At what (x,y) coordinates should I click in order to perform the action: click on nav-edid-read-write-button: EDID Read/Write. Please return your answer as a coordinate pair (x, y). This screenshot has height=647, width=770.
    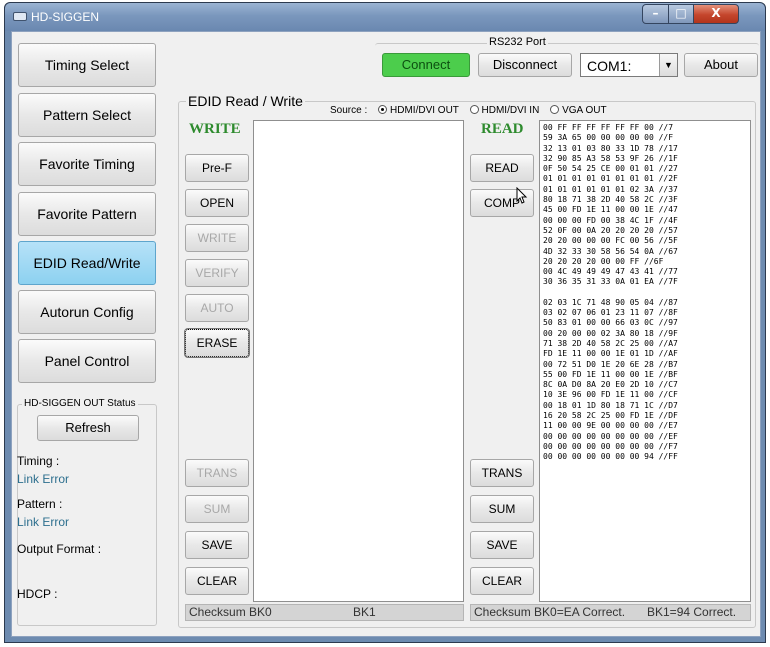
    Looking at the image, I should click on (87, 263).